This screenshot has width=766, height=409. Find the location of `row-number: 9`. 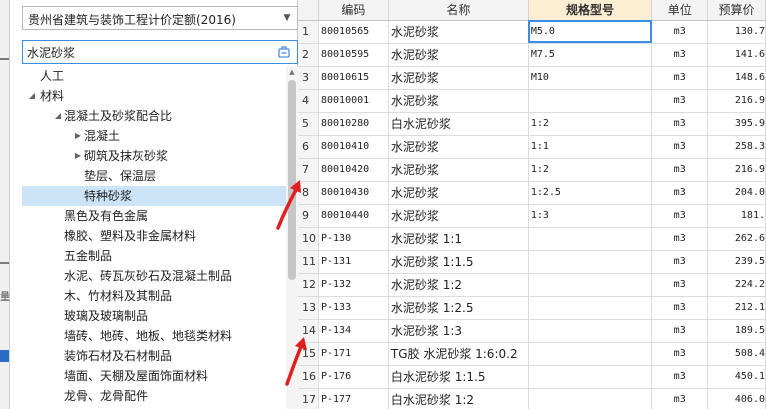

row-number: 9 is located at coordinates (308, 216).